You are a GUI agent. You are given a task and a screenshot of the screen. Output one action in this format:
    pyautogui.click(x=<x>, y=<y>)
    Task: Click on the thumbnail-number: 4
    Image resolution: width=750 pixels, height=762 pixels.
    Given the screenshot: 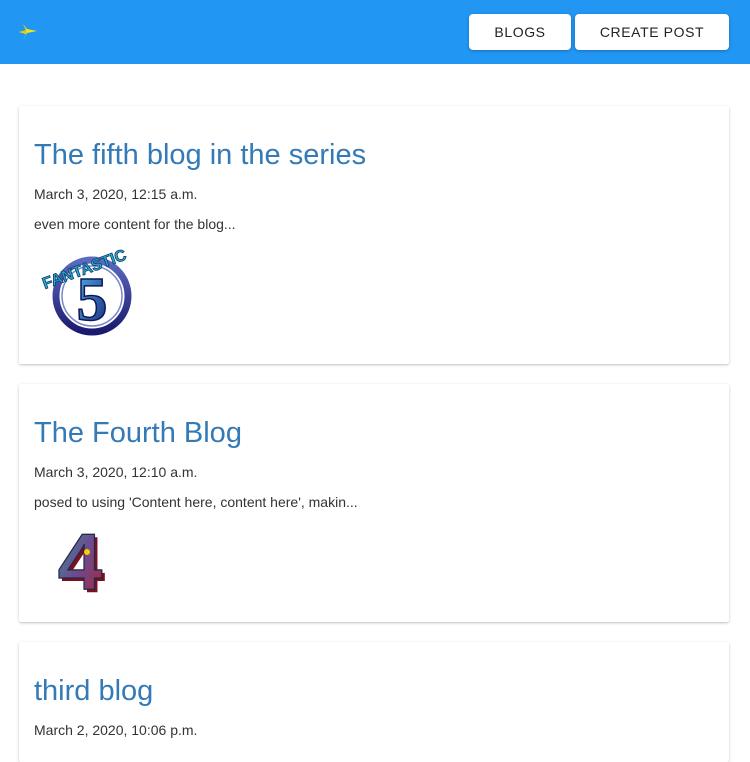 What is the action you would take?
    pyautogui.click(x=80, y=559)
    